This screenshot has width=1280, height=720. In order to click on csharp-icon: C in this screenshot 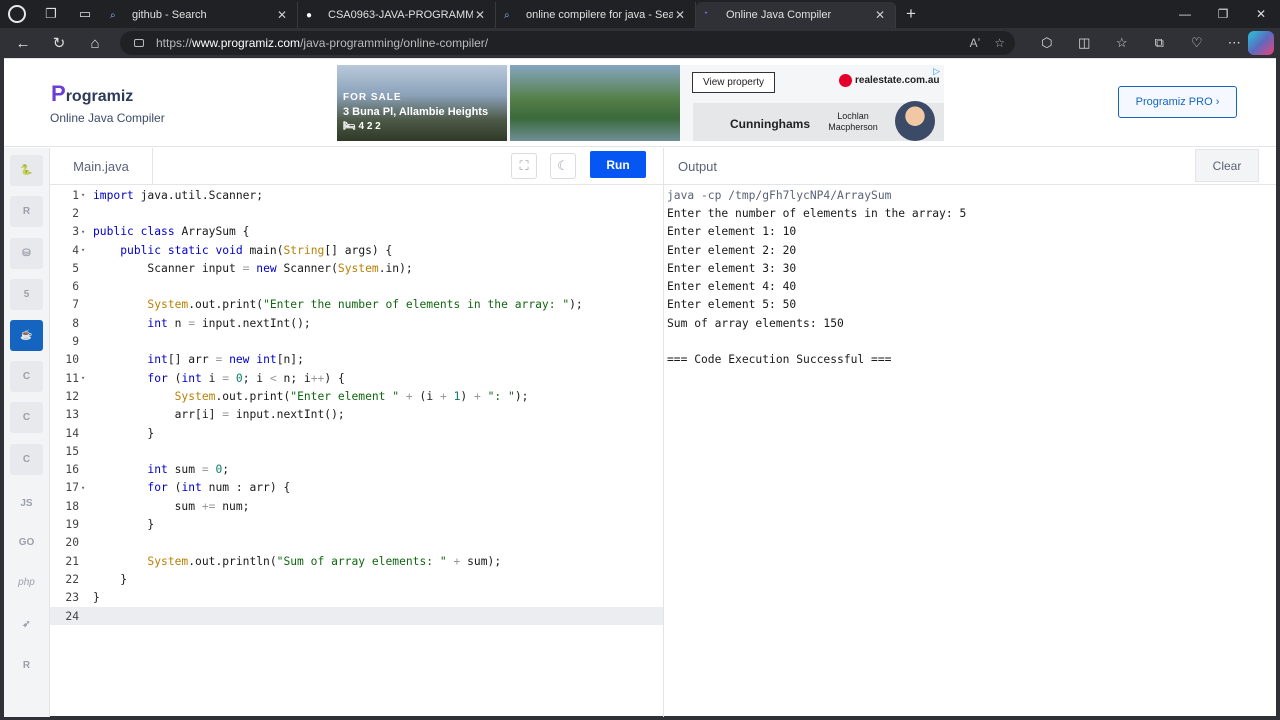, I will do `click(26, 459)`.